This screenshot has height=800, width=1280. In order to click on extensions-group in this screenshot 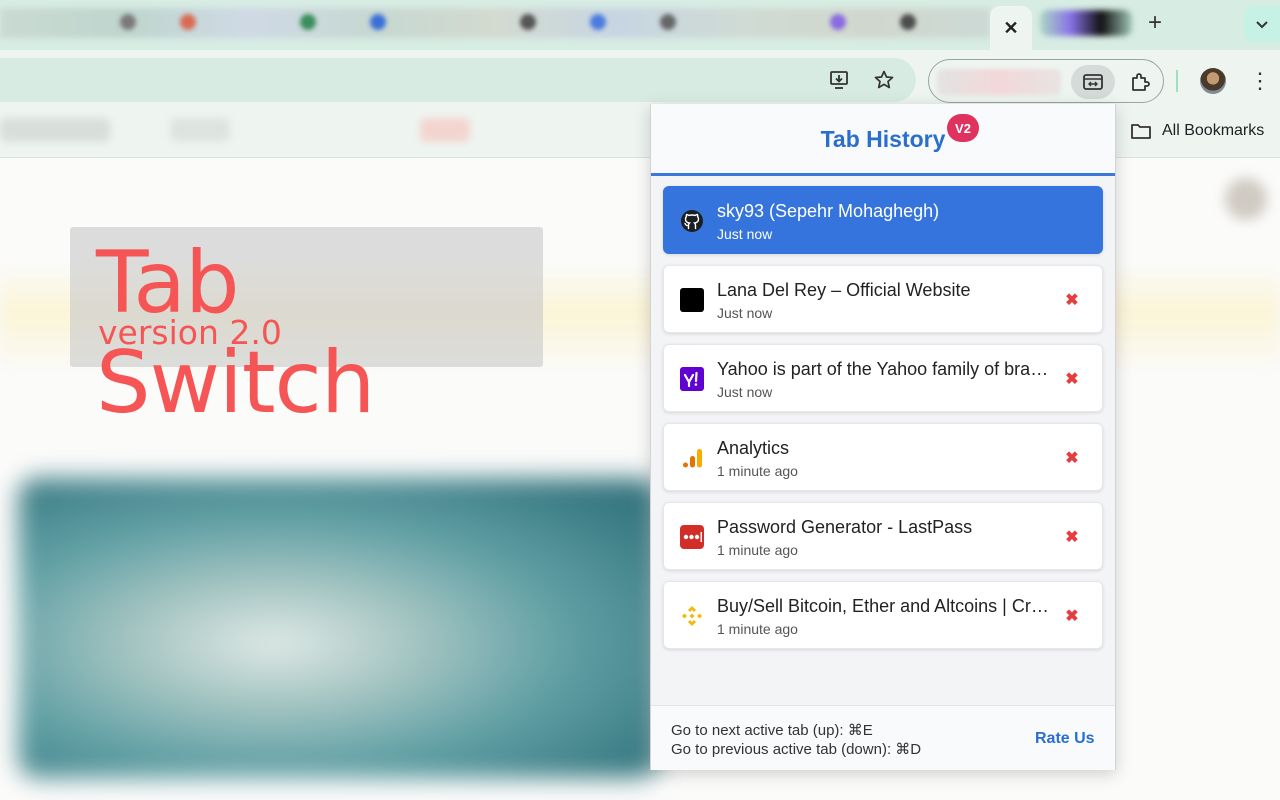, I will do `click(1046, 81)`.